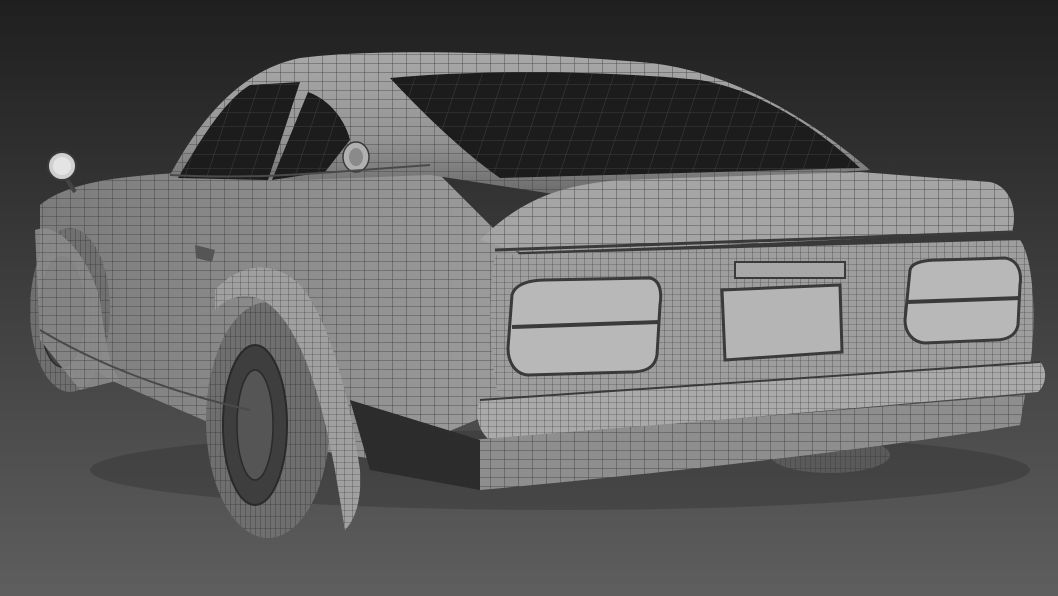 The image size is (1058, 596). I want to click on tail-light-right, so click(962, 300).